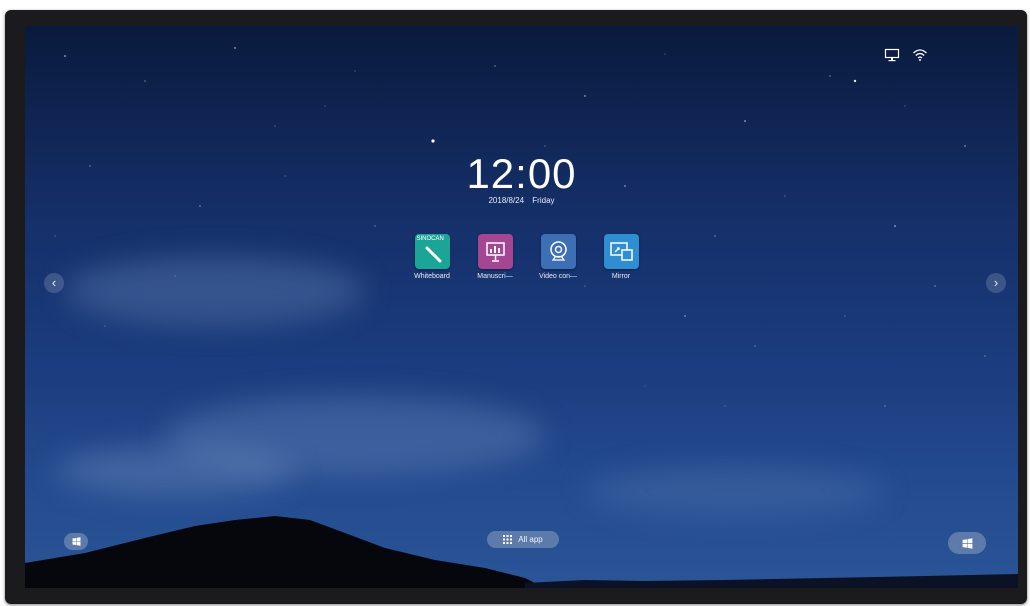 Image resolution: width=1030 pixels, height=606 pixels. What do you see at coordinates (621, 251) in the screenshot?
I see `mirror-screen-icon` at bounding box center [621, 251].